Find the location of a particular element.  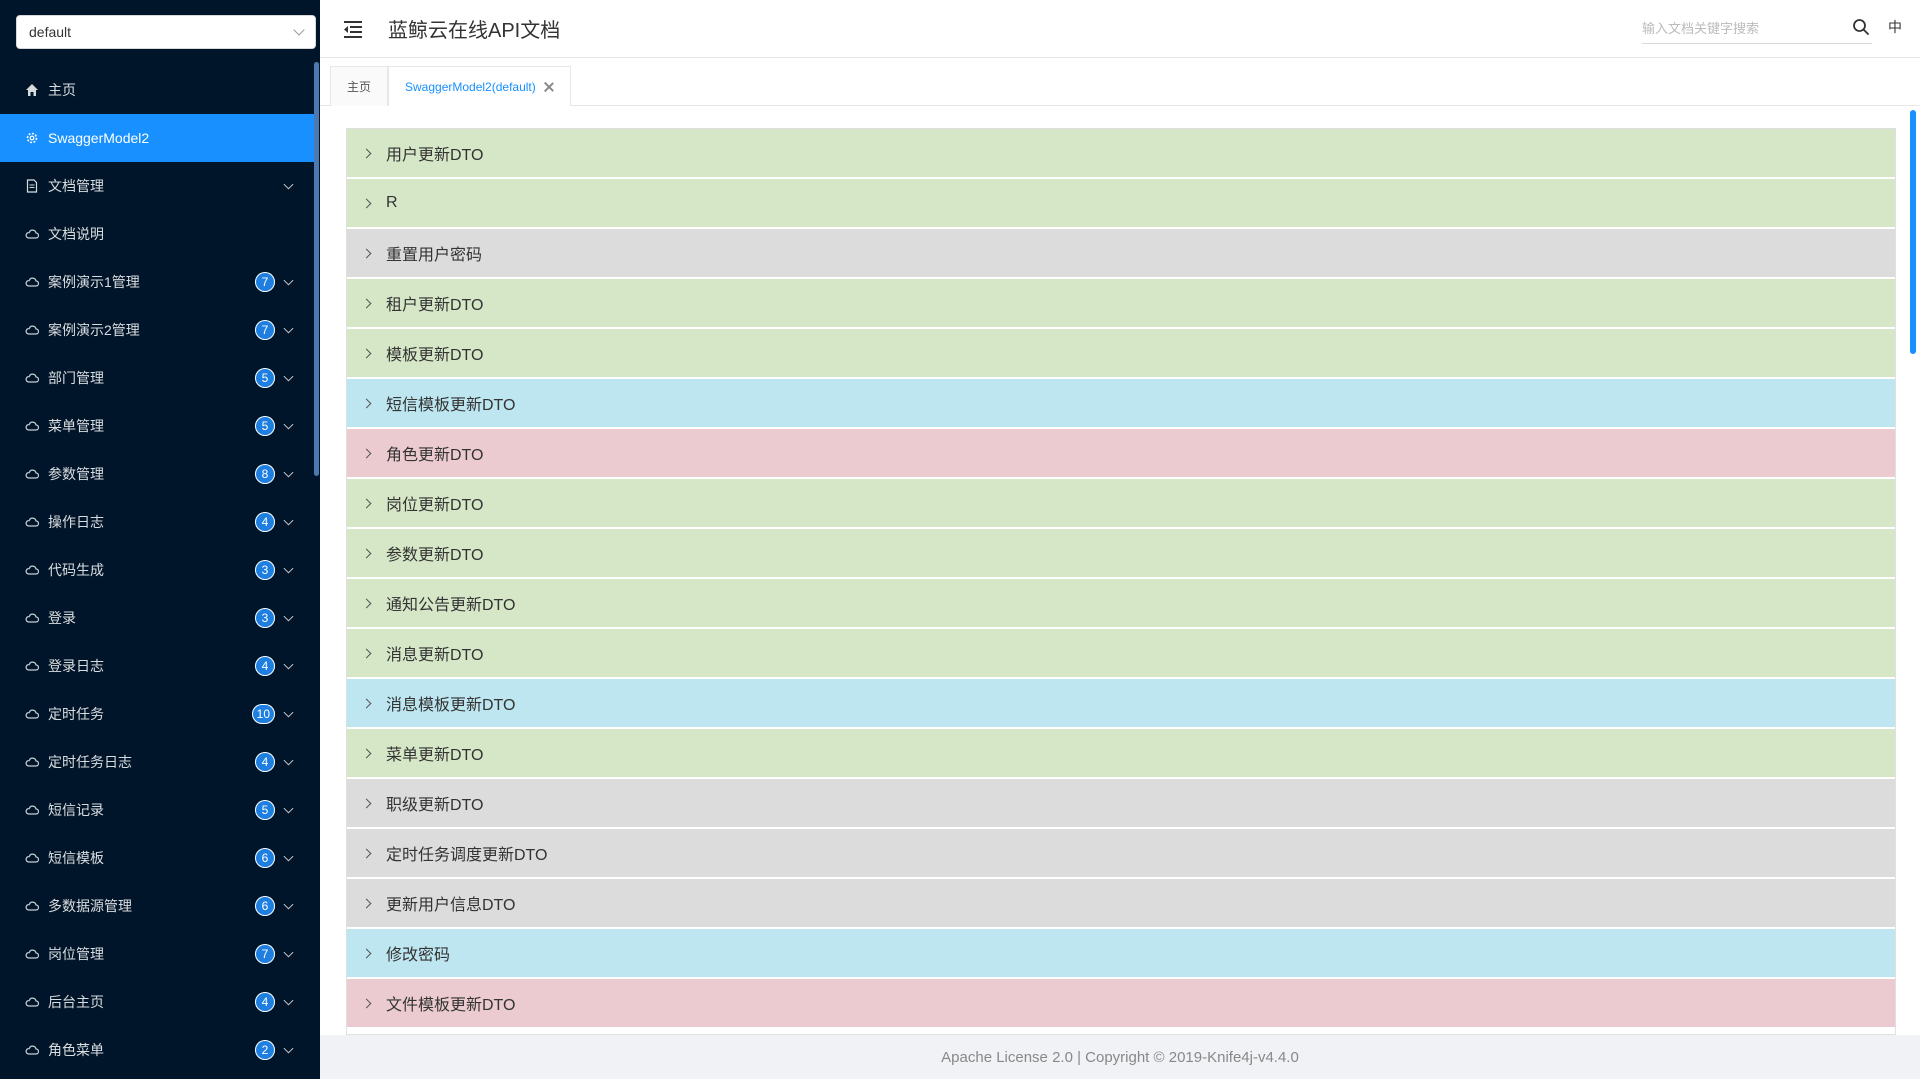

gear-icon is located at coordinates (32, 138).